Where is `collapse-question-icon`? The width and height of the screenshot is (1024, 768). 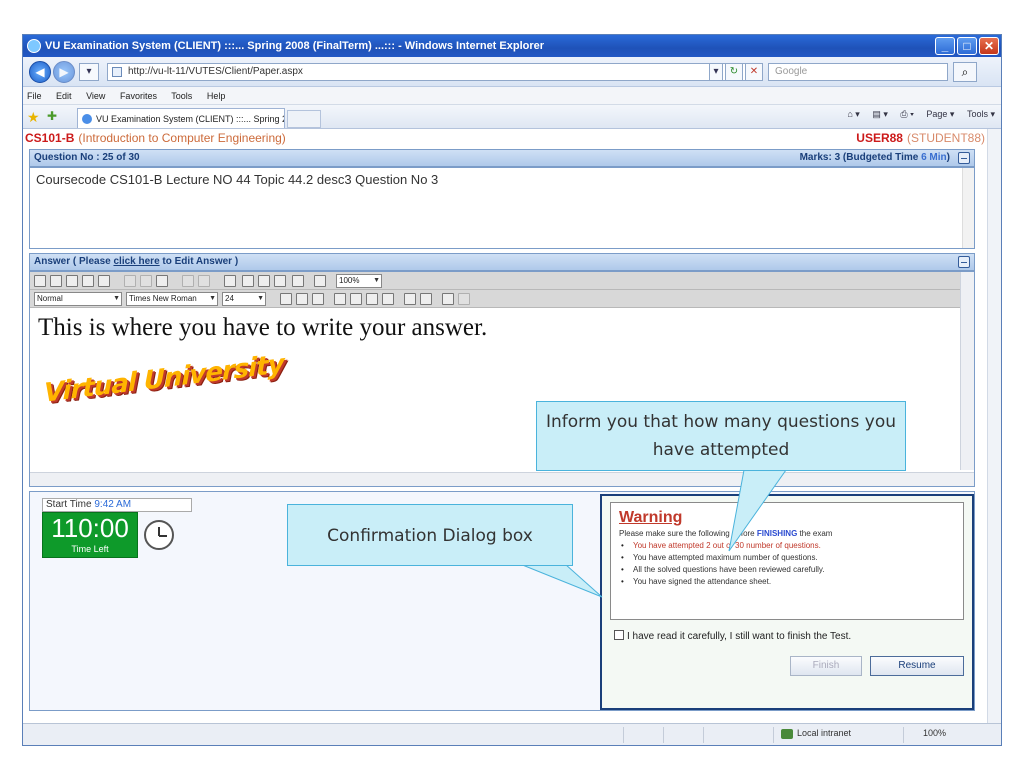
collapse-question-icon is located at coordinates (964, 158).